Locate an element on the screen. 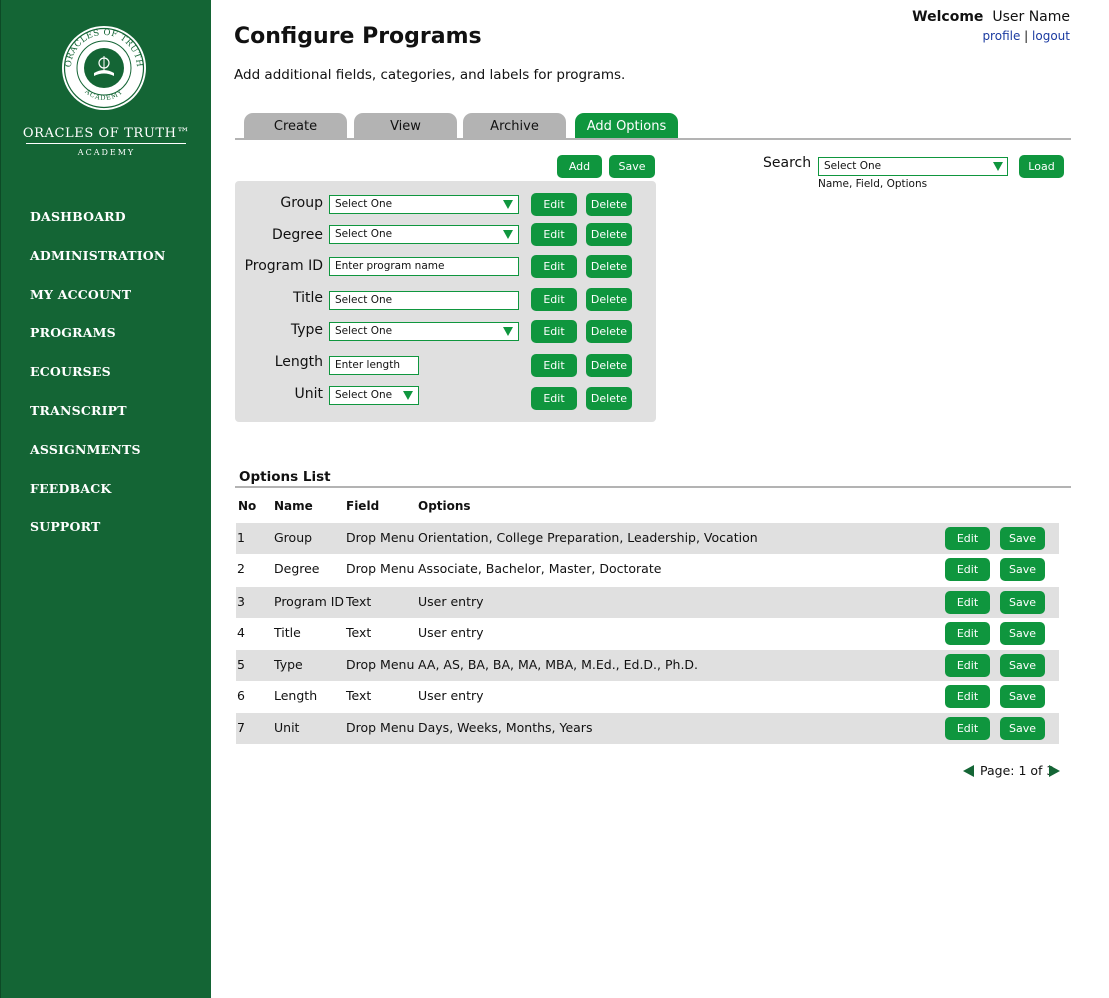 This screenshot has width=1109, height=998. group-label: Group is located at coordinates (301, 203).